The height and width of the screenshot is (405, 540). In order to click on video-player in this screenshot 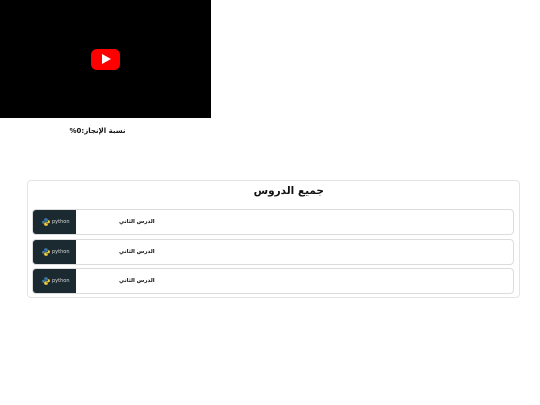, I will do `click(105, 59)`.